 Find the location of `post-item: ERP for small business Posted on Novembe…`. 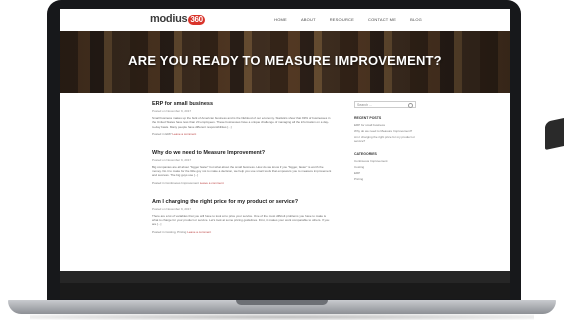

post-item: ERP for small business Posted on Novembe… is located at coordinates (242, 118).